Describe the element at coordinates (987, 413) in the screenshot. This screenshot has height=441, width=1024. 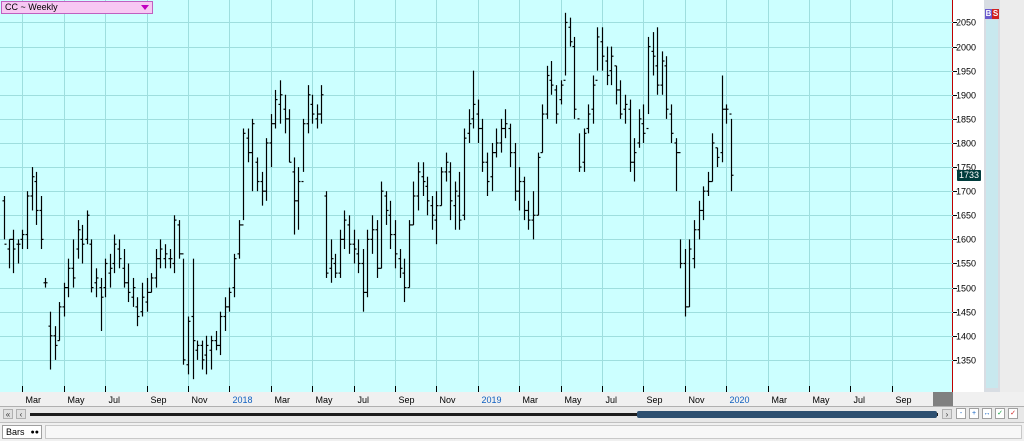
I see `fit-icon: ↔` at that location.